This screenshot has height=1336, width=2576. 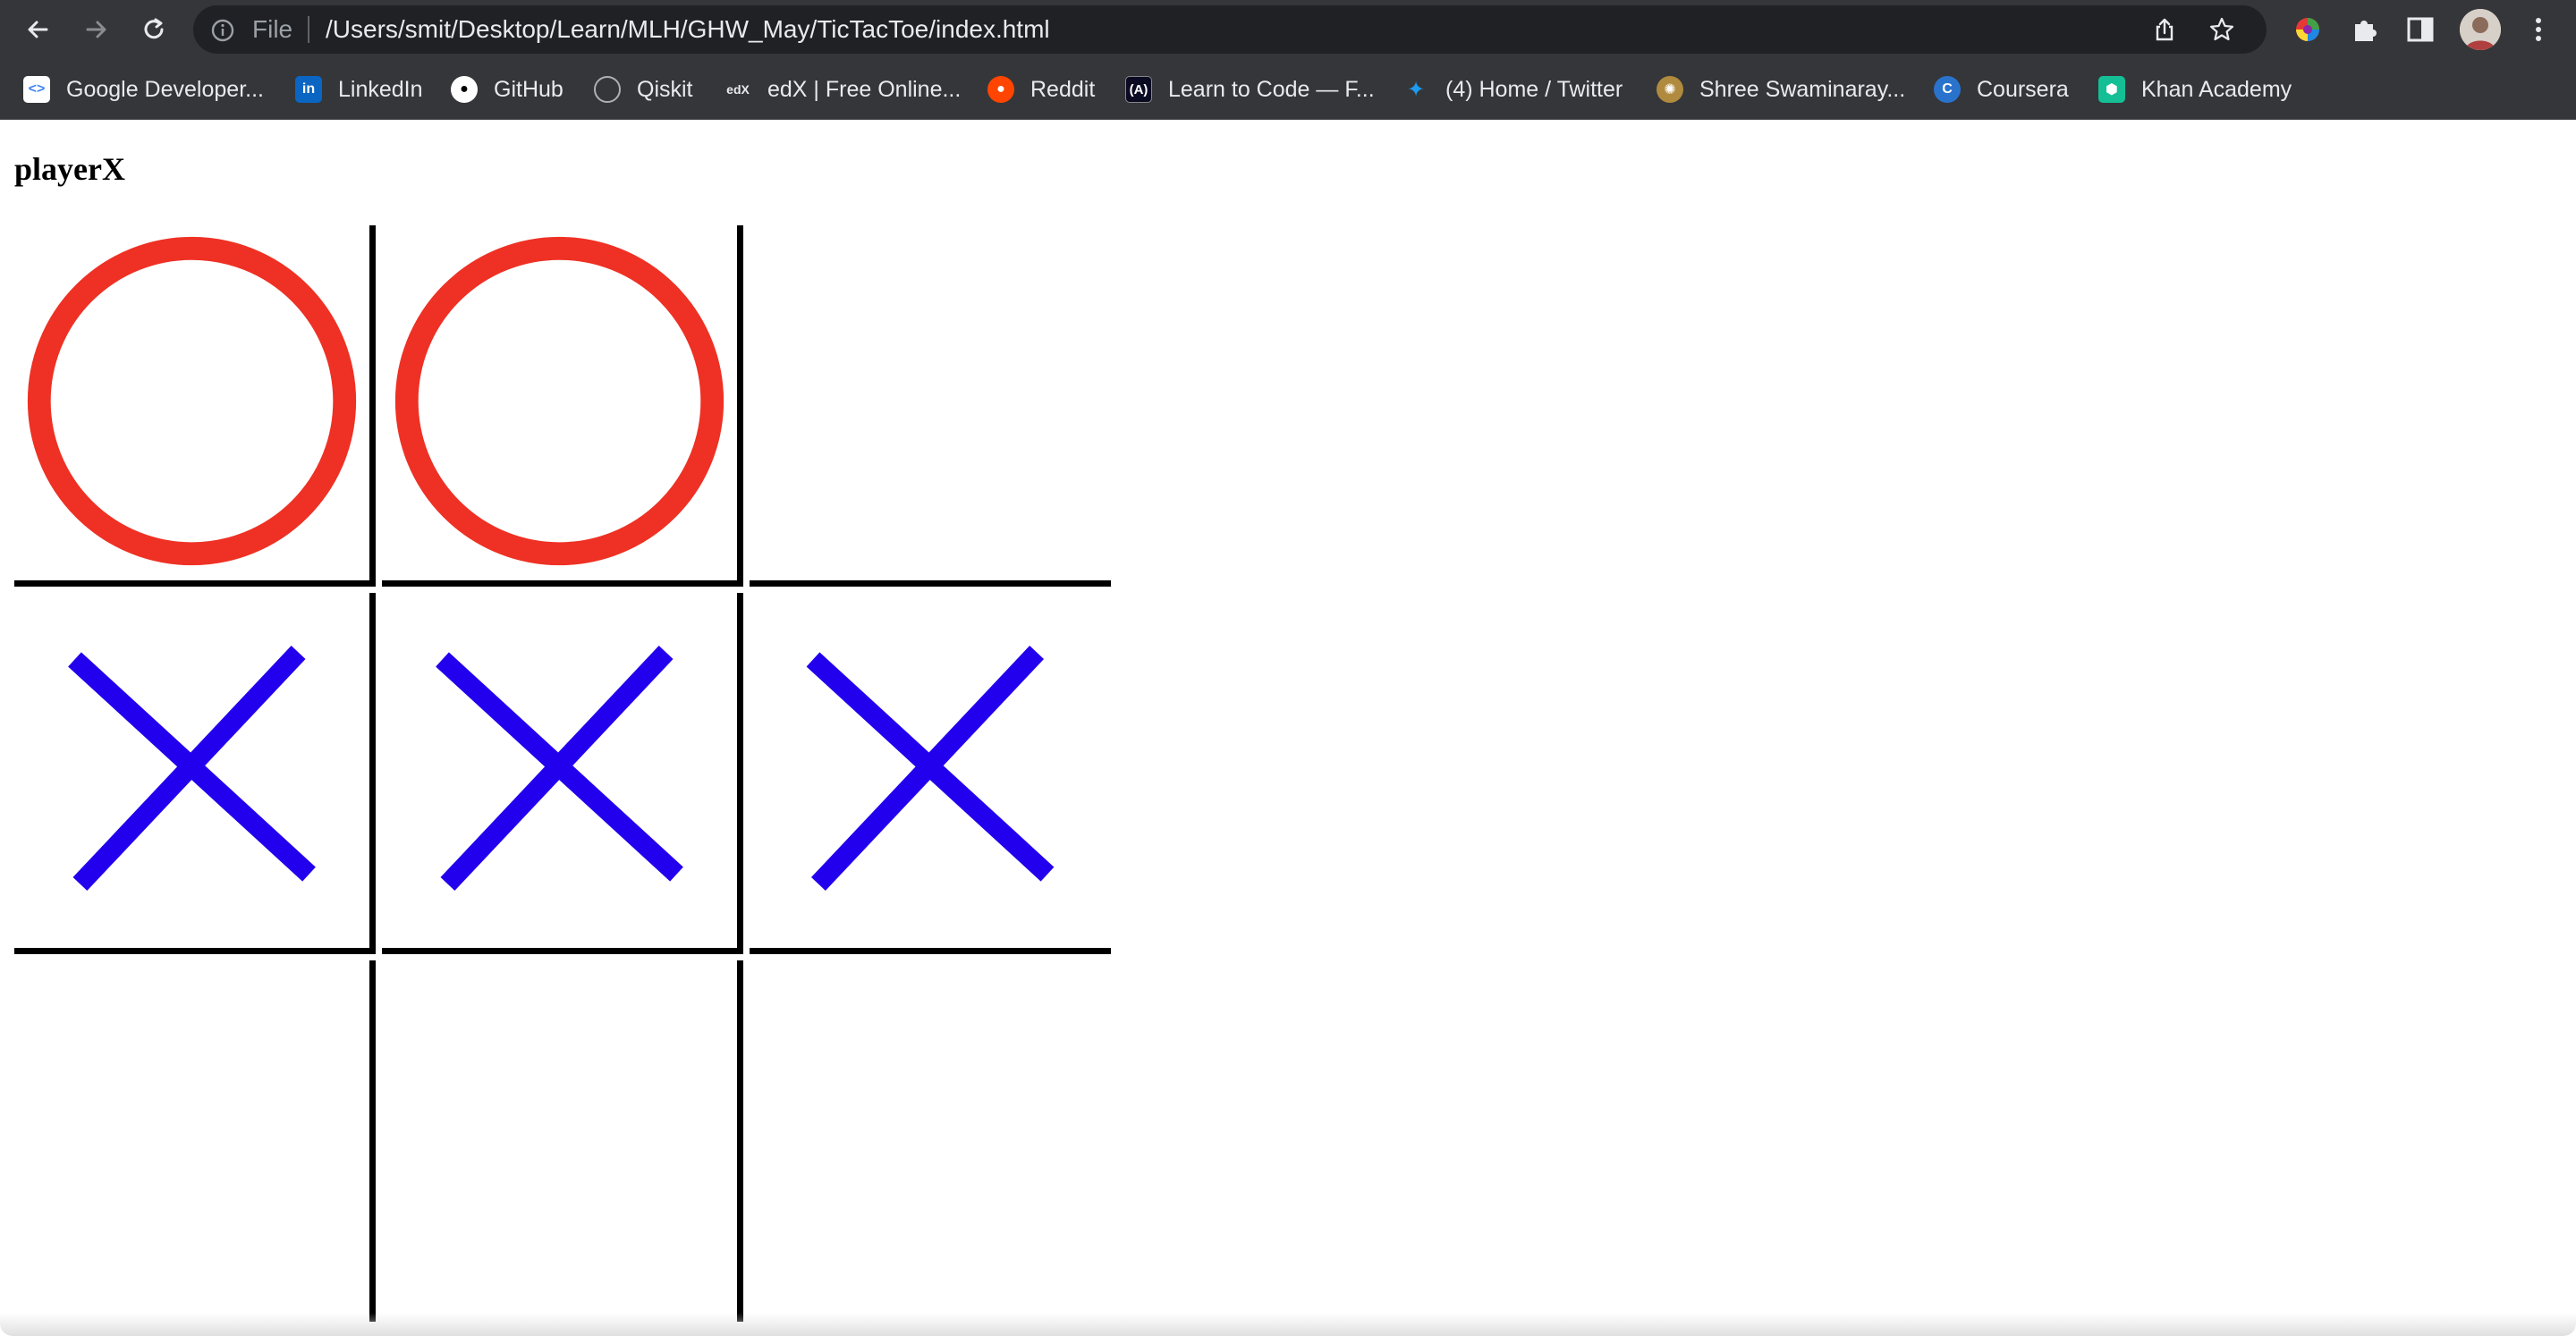 I want to click on bookmark-label: Khan Academy, so click(x=2216, y=89).